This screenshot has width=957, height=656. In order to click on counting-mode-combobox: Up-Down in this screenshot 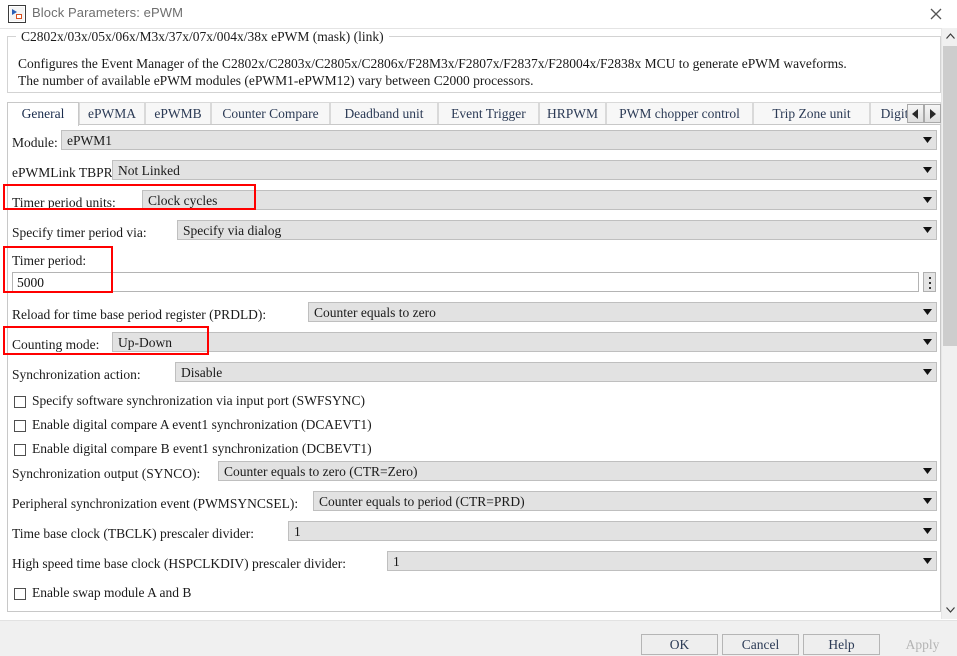, I will do `click(524, 342)`.